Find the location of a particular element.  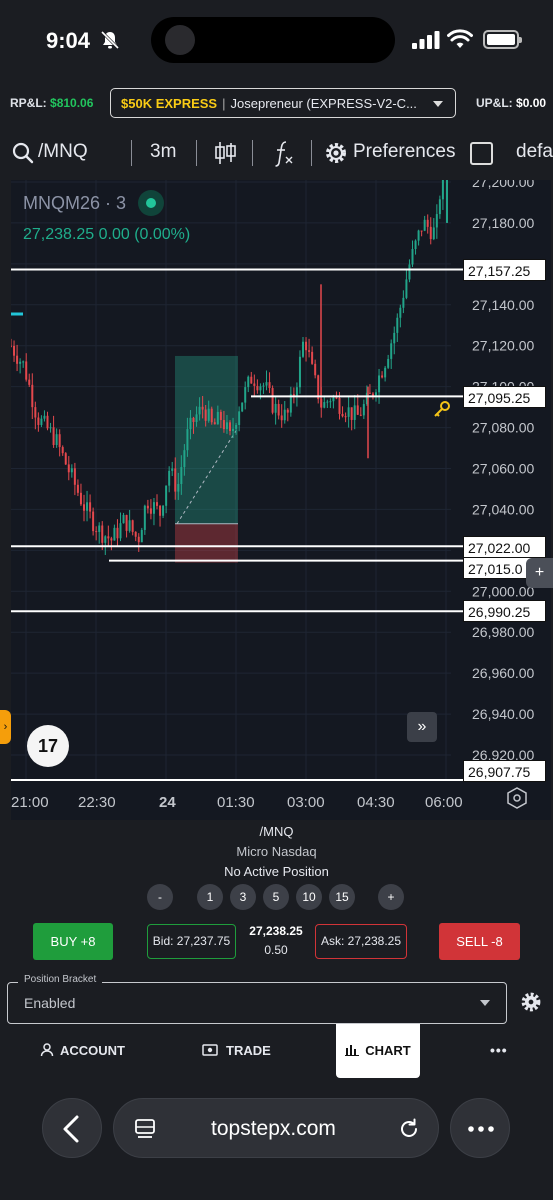

tabs-icon is located at coordinates (145, 1128).